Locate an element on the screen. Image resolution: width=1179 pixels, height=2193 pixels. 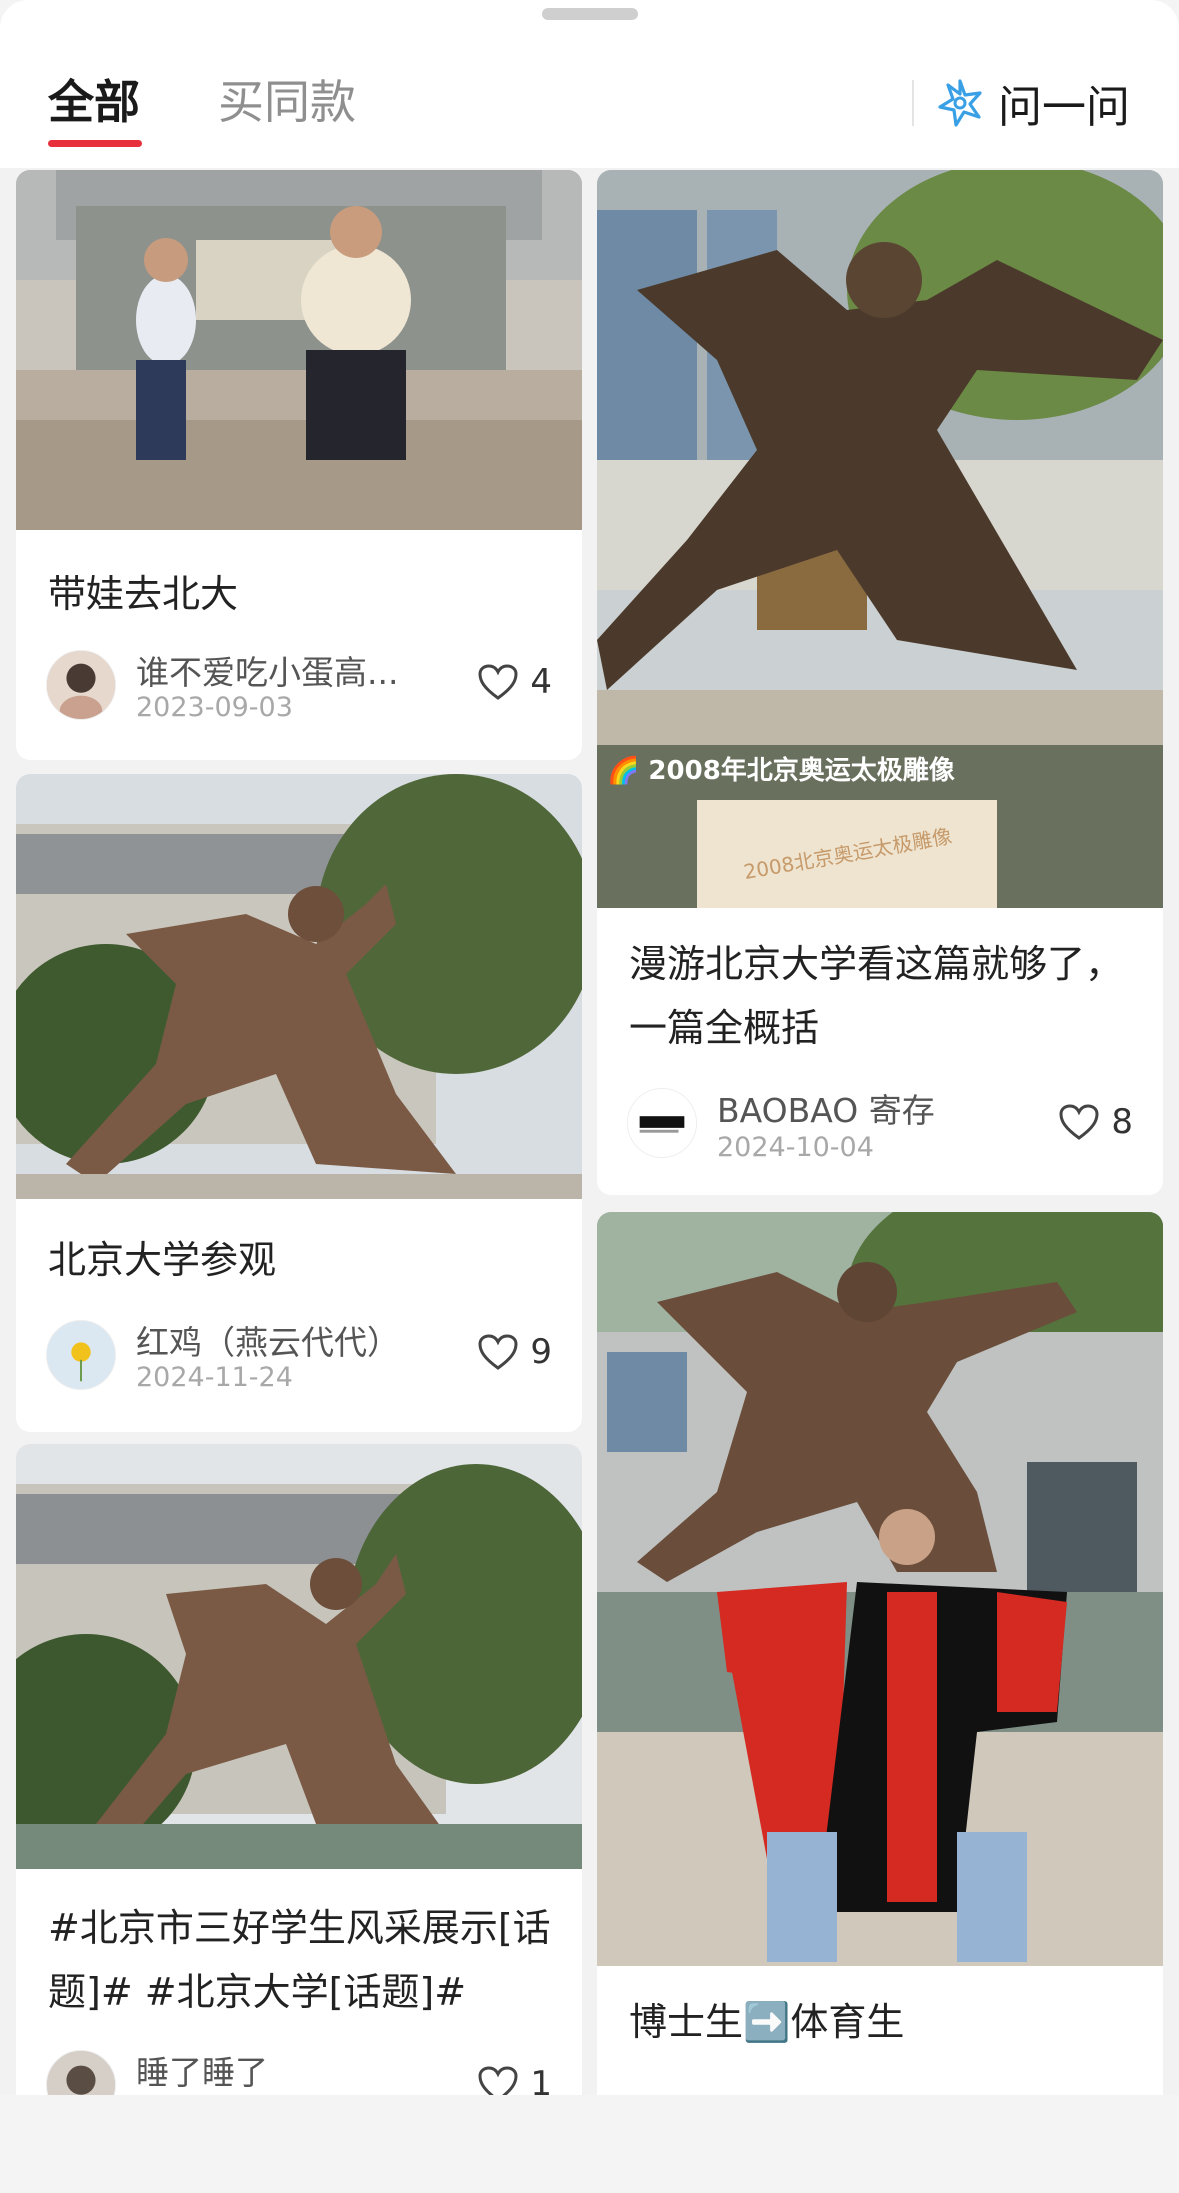
bottom-bar is located at coordinates (589, 2144).